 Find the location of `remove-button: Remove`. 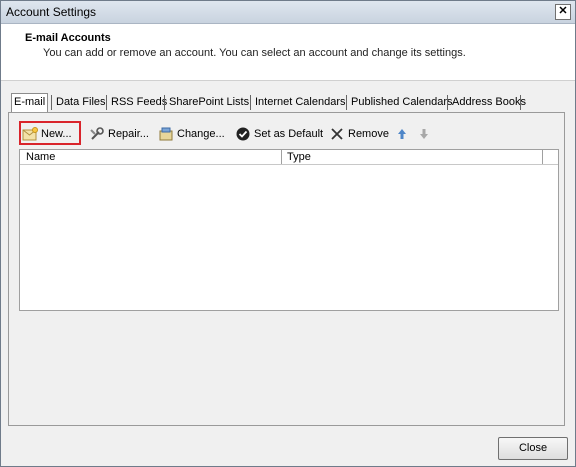

remove-button: Remove is located at coordinates (359, 134).